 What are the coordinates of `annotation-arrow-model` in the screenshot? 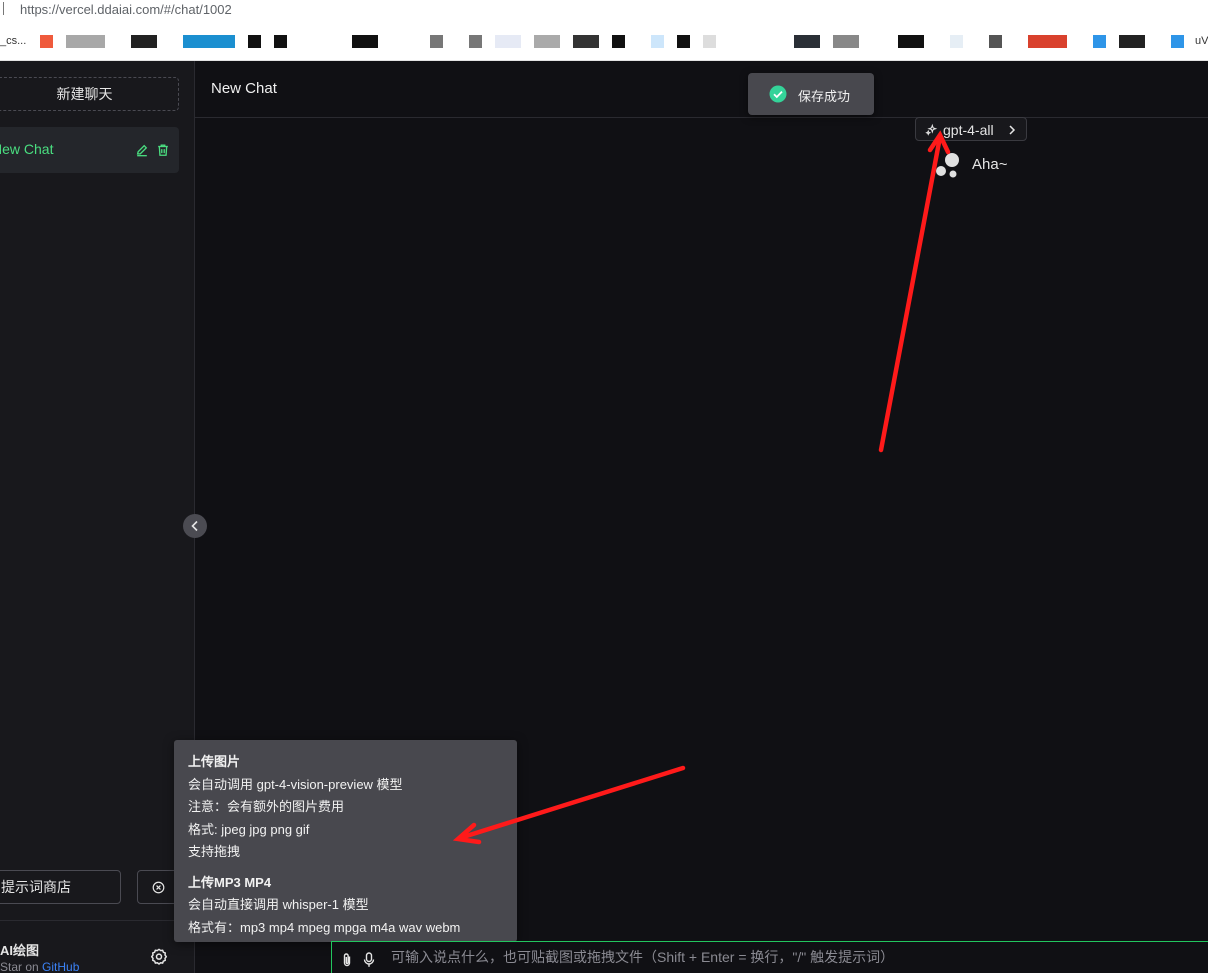 It's located at (914, 291).